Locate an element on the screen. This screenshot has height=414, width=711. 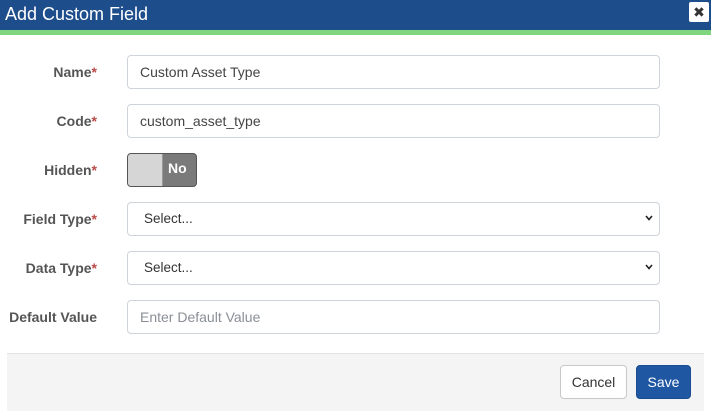
name-input: Custom Asset Type is located at coordinates (393, 72).